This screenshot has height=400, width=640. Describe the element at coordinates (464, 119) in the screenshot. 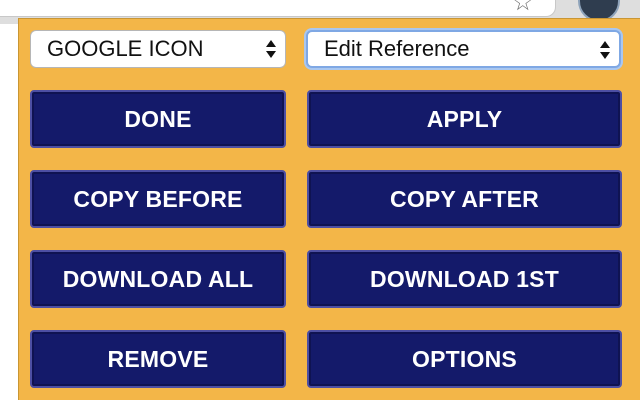

I see `apply-button: APPLY` at that location.